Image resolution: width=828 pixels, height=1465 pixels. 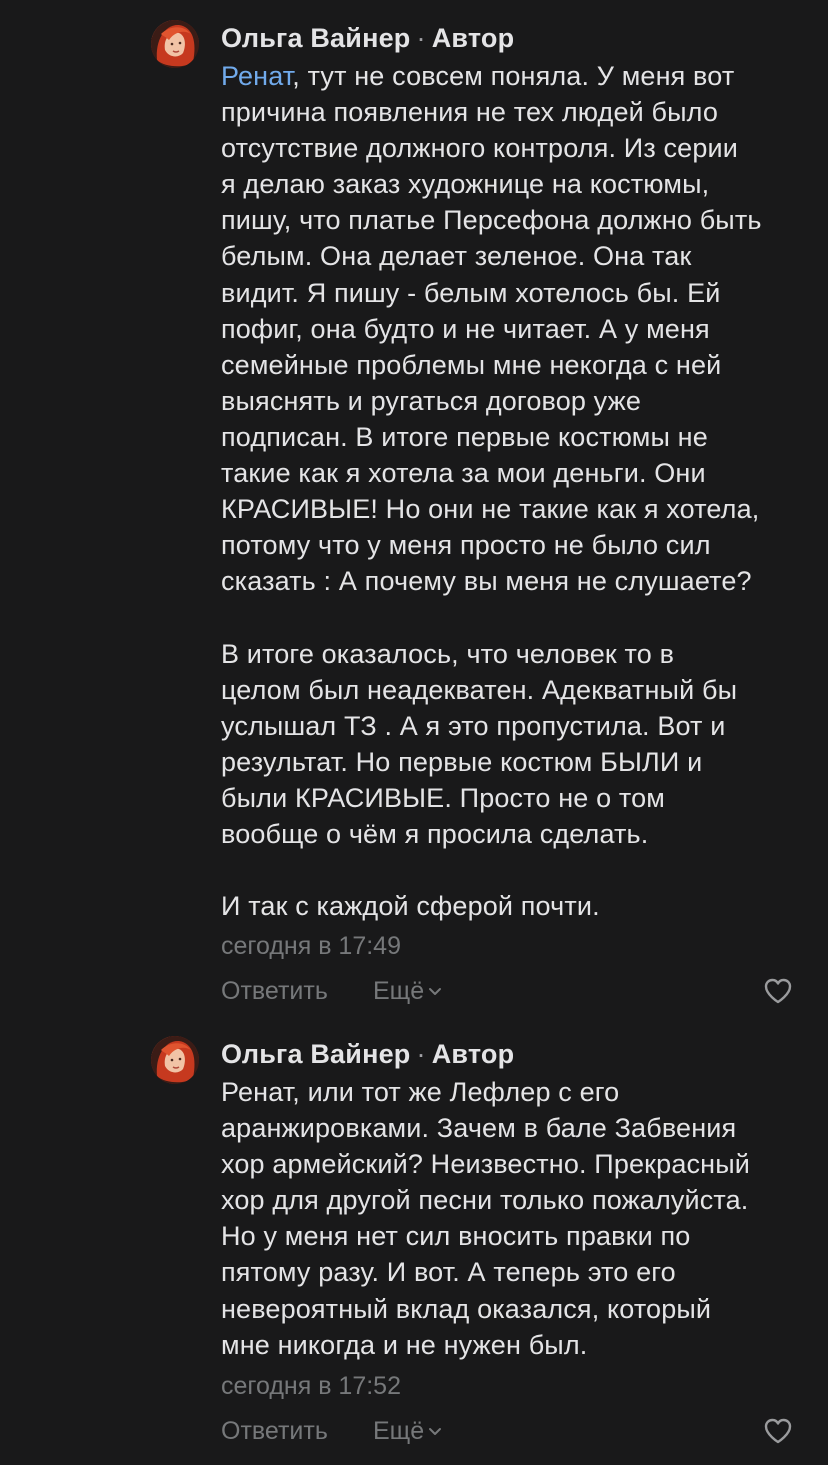 I want to click on comment-line: аранжировками. Зачем в бале Забвения, so click(x=479, y=1128).